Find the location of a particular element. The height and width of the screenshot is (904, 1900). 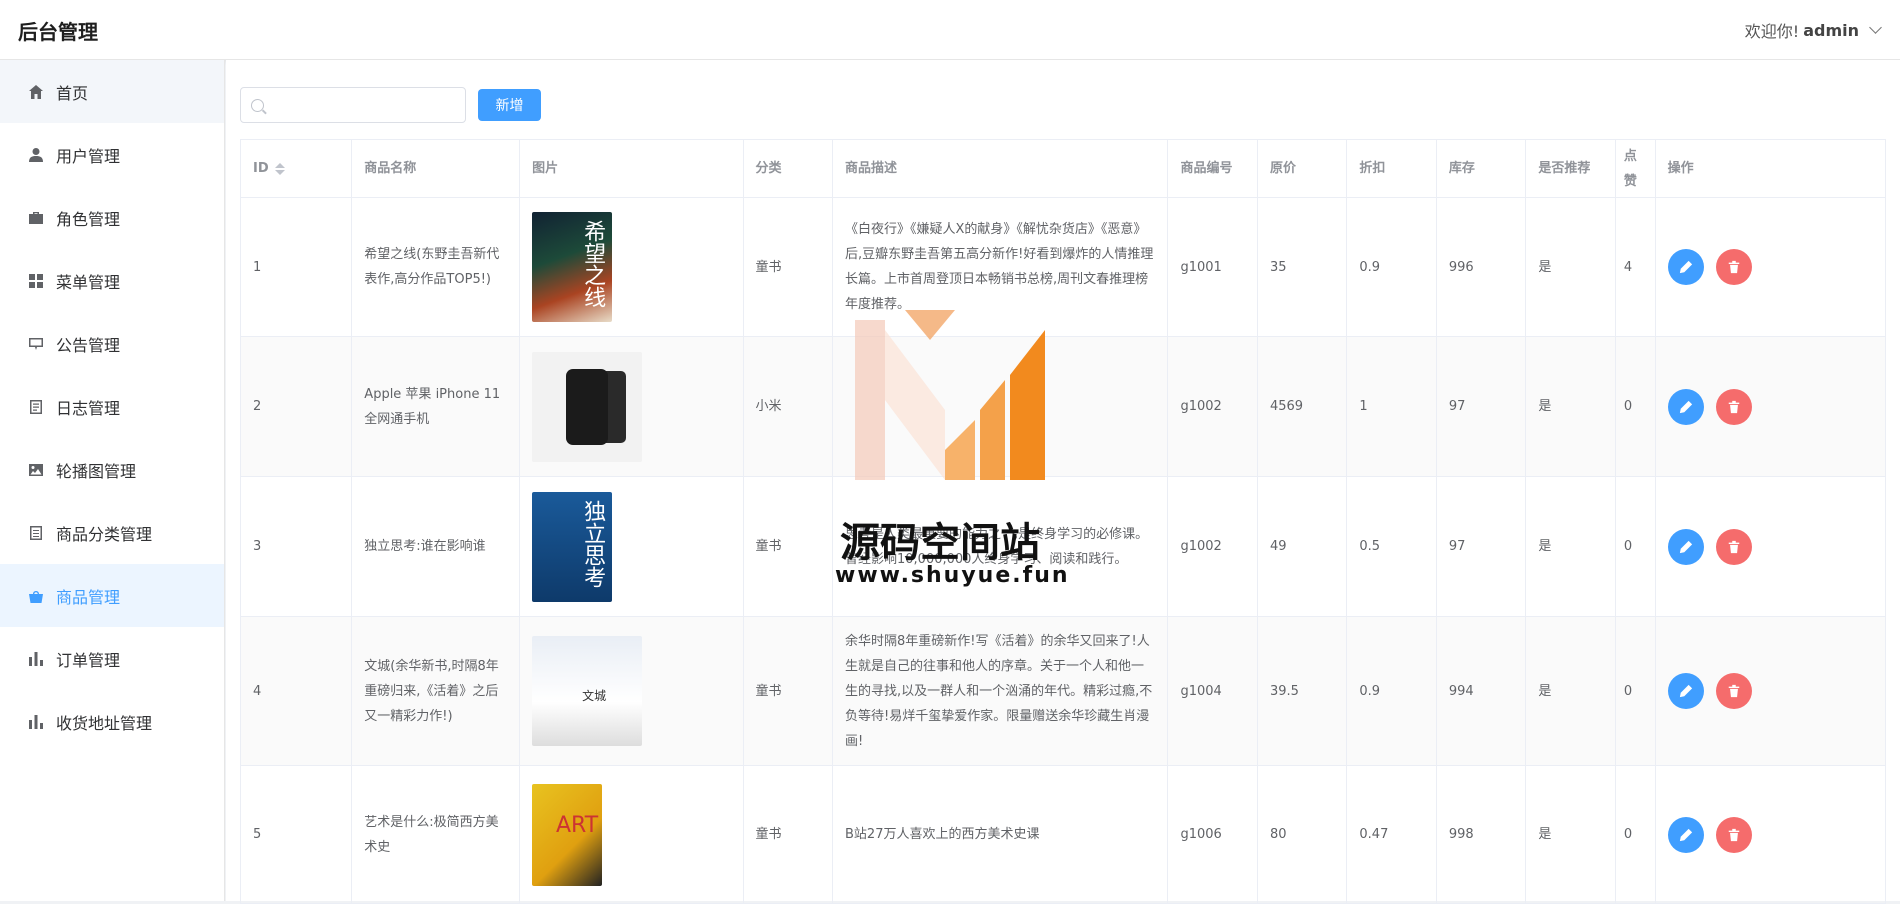

sidebar-item-addresses: 收货地址管理 is located at coordinates (112, 721).